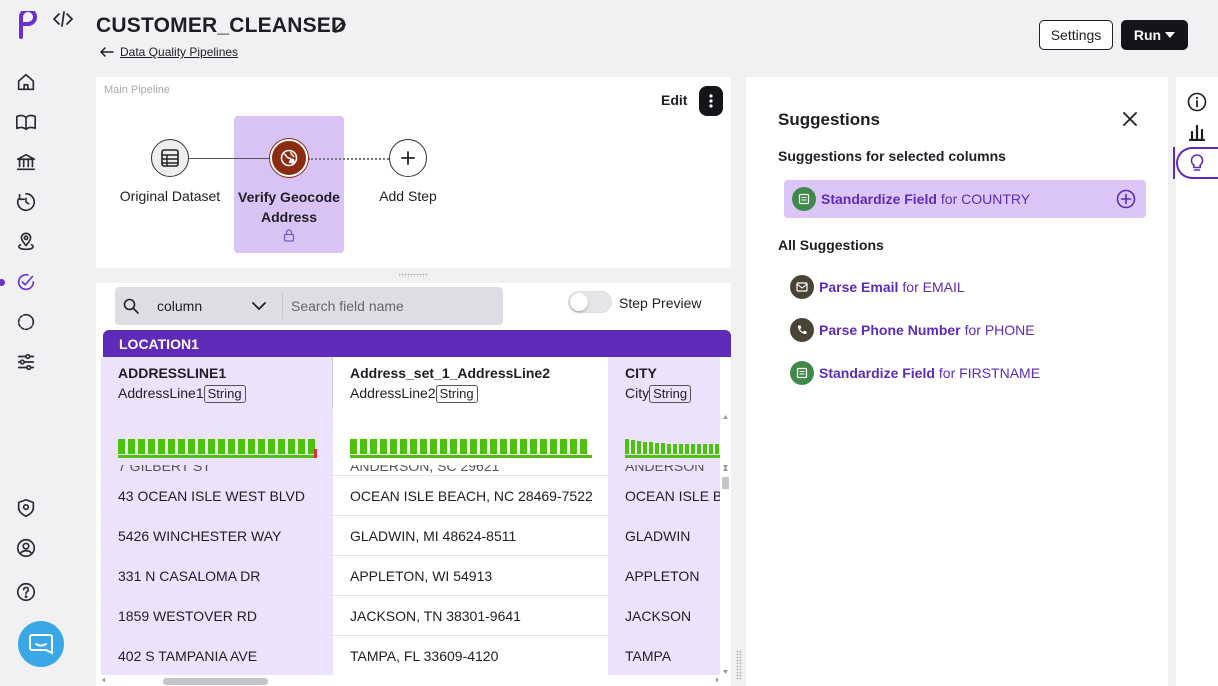 Image resolution: width=1218 pixels, height=686 pixels. What do you see at coordinates (217, 615) in the screenshot?
I see `table-cell: 1859 WESTOVER RD` at bounding box center [217, 615].